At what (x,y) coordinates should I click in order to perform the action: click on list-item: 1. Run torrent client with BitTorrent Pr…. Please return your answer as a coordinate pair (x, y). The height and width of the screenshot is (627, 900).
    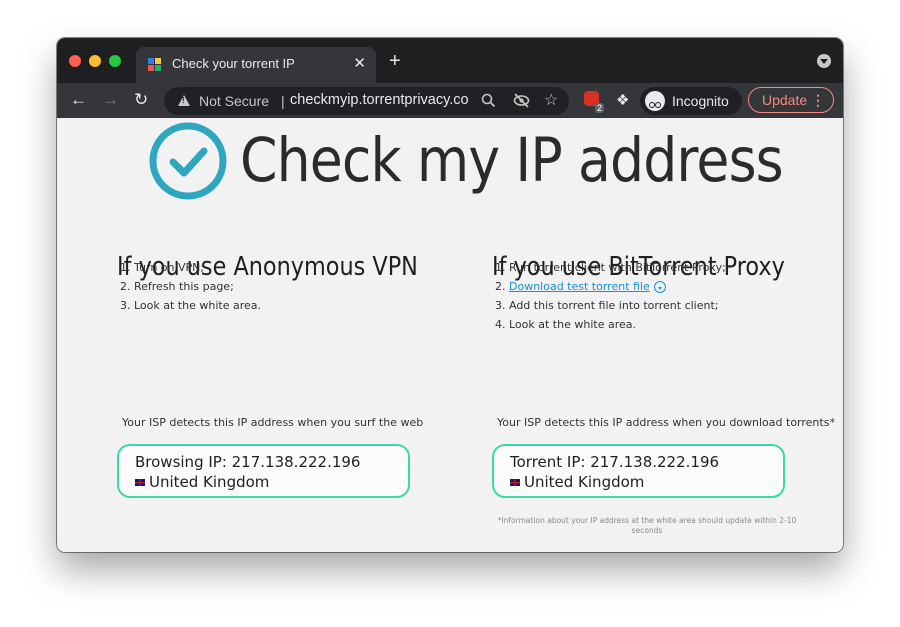
    Looking at the image, I should click on (610, 267).